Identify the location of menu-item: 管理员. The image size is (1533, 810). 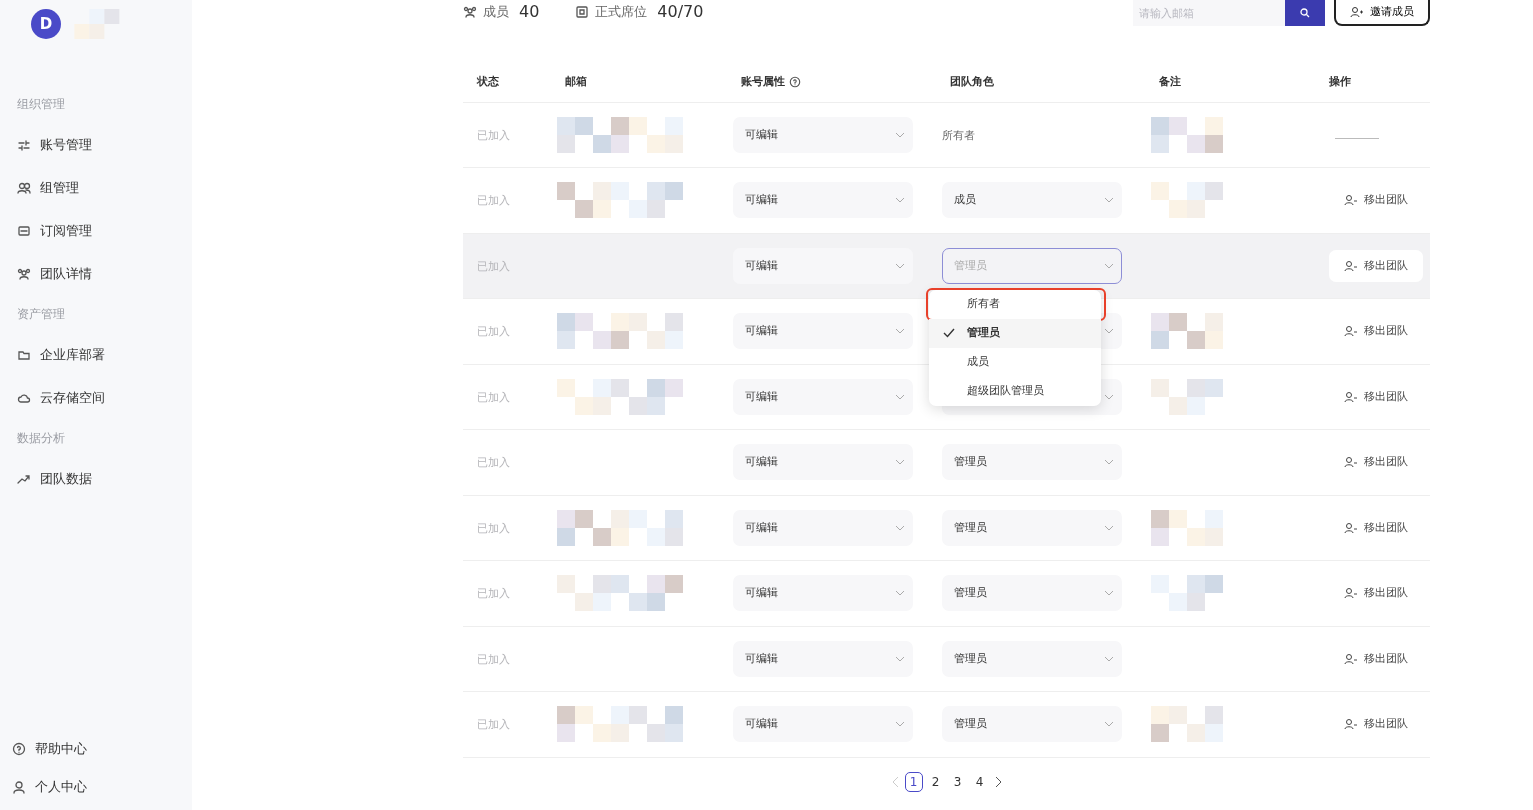
(1015, 333).